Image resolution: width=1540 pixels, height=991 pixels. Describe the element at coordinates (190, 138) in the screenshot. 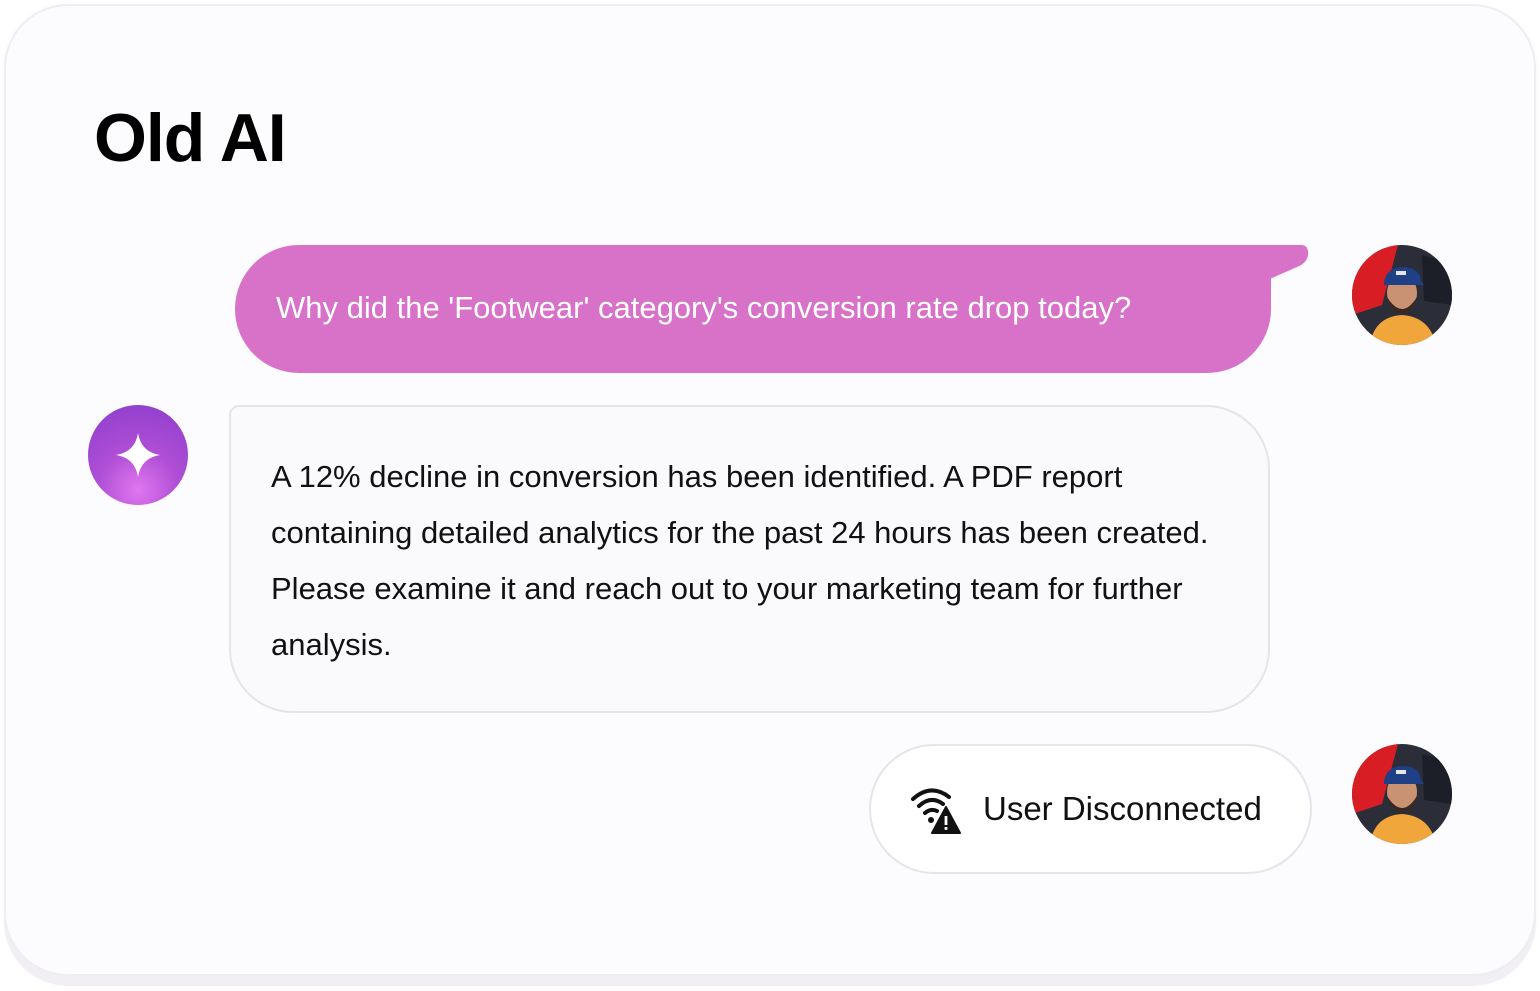

I see `page-title: Old AI` at that location.